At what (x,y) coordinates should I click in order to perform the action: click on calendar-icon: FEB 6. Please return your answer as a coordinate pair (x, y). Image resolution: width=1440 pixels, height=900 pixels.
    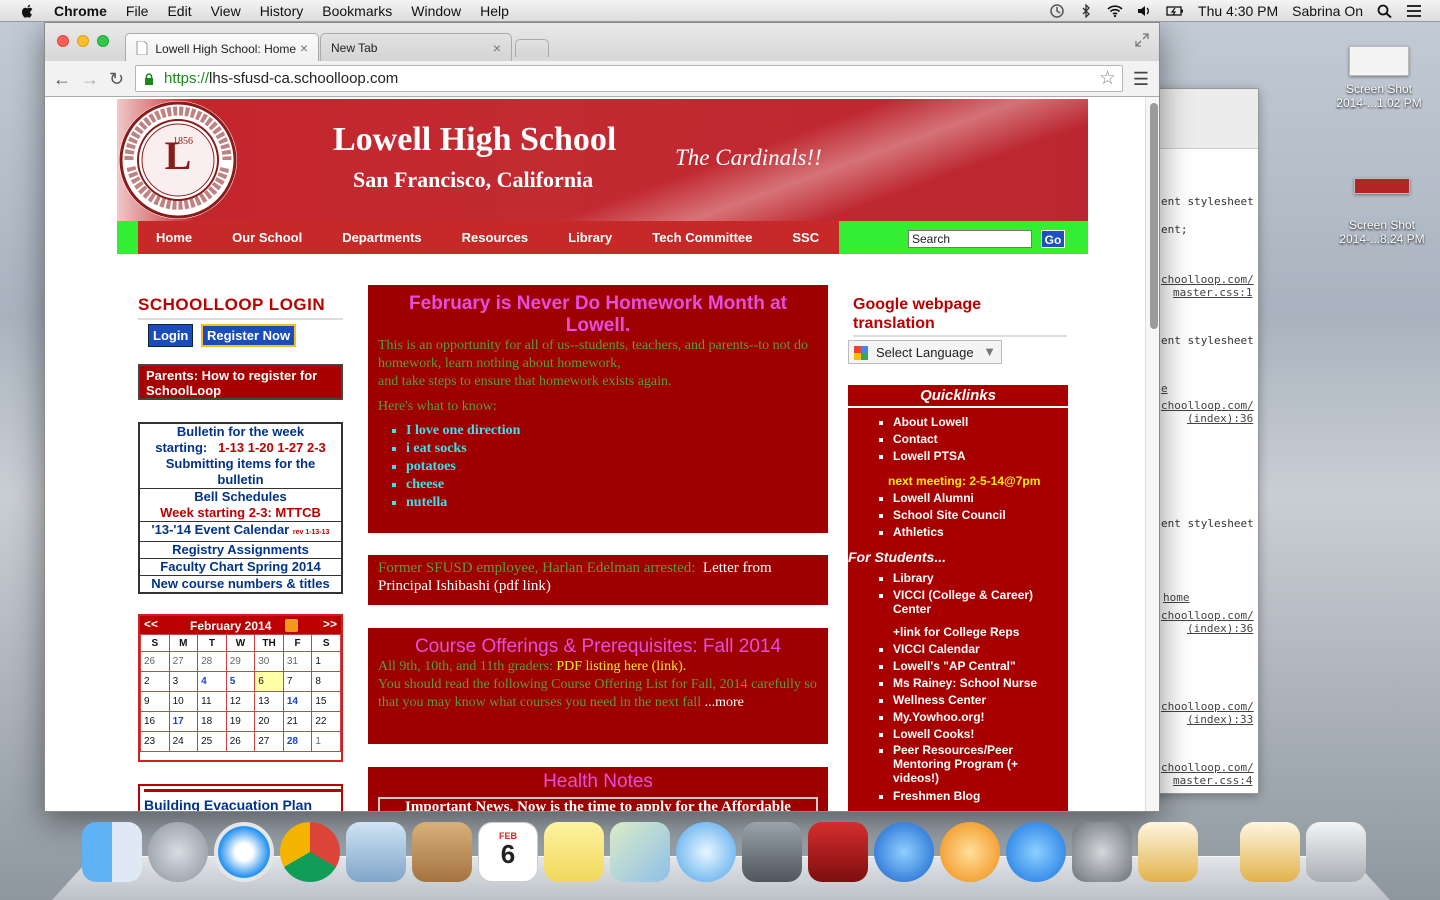
    Looking at the image, I should click on (508, 852).